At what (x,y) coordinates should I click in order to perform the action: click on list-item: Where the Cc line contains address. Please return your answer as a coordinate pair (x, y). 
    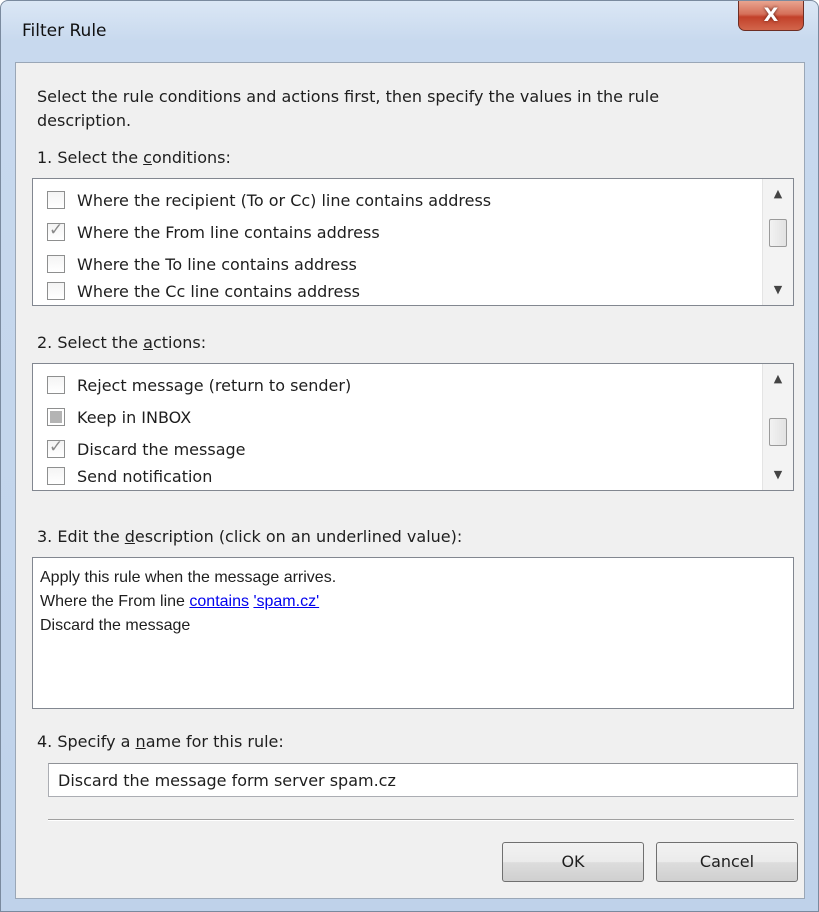
    Looking at the image, I should click on (203, 291).